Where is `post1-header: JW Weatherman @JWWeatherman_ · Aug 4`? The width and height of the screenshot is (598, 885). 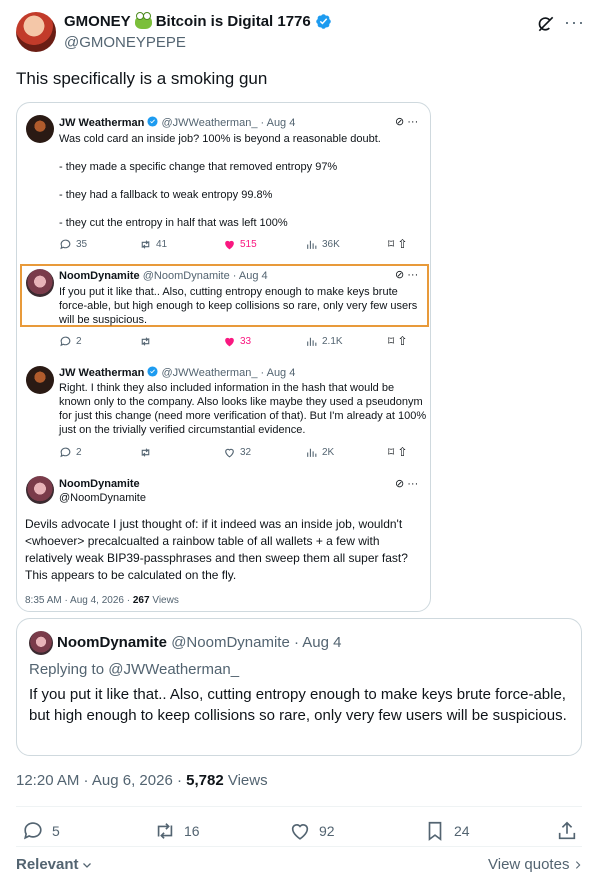 post1-header: JW Weatherman @JWWeatherman_ · Aug 4 is located at coordinates (177, 123).